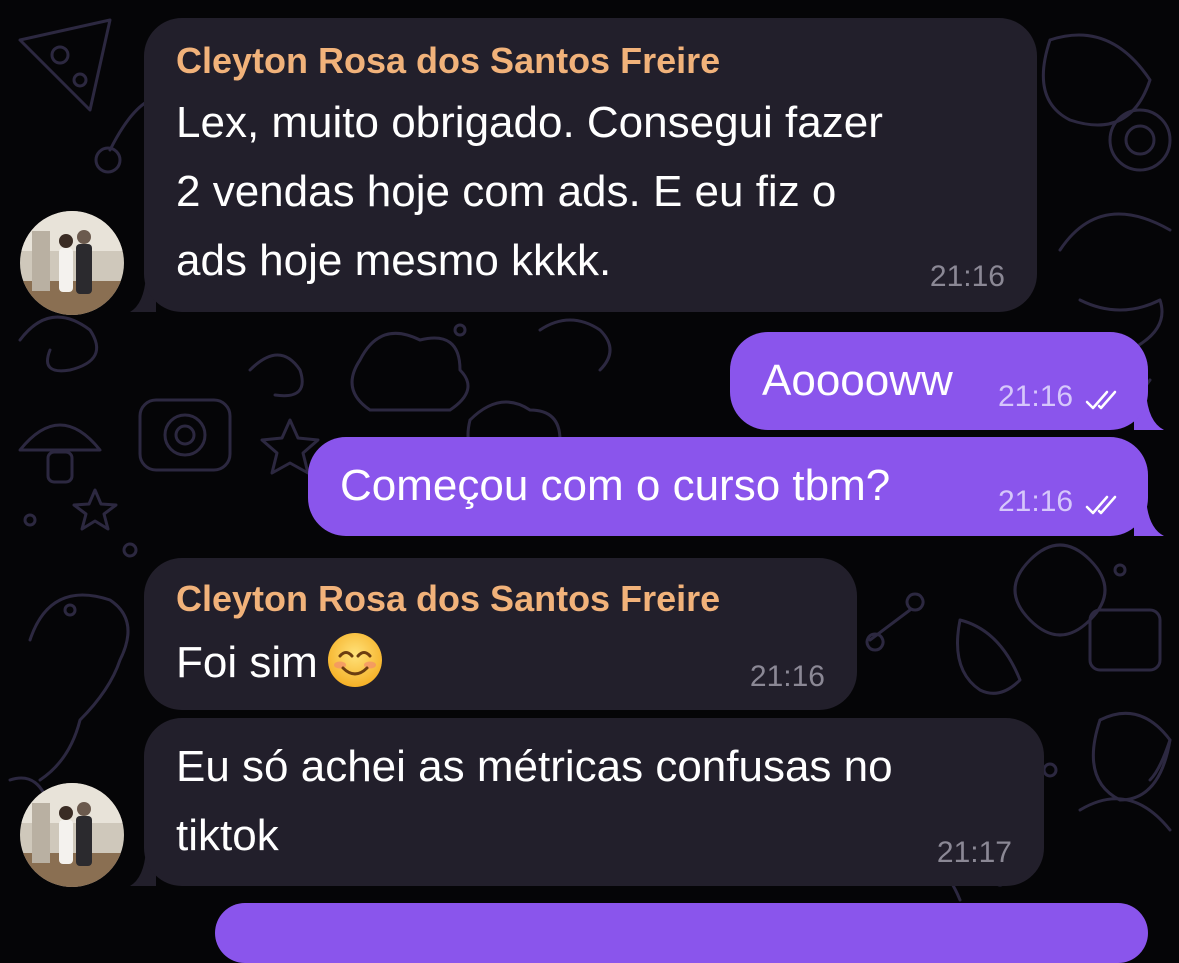  I want to click on message-time: 21:17, so click(974, 852).